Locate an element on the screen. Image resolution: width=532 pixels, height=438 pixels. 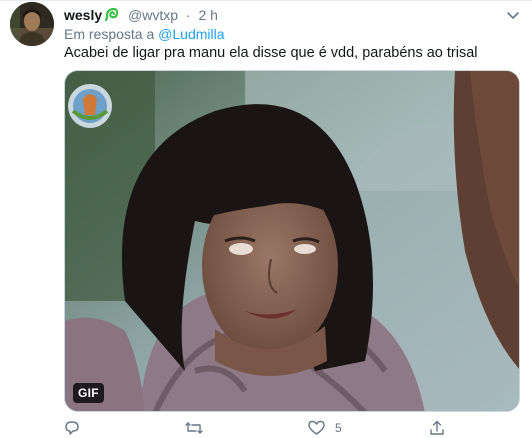
reply-button is located at coordinates (77, 428).